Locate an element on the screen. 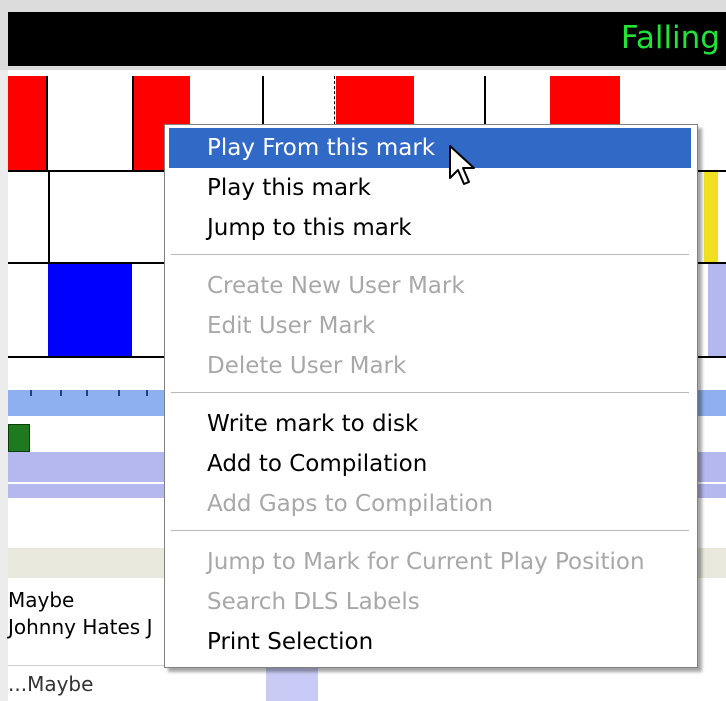 The width and height of the screenshot is (726, 701). arrow-cursor-icon is located at coordinates (462, 165).